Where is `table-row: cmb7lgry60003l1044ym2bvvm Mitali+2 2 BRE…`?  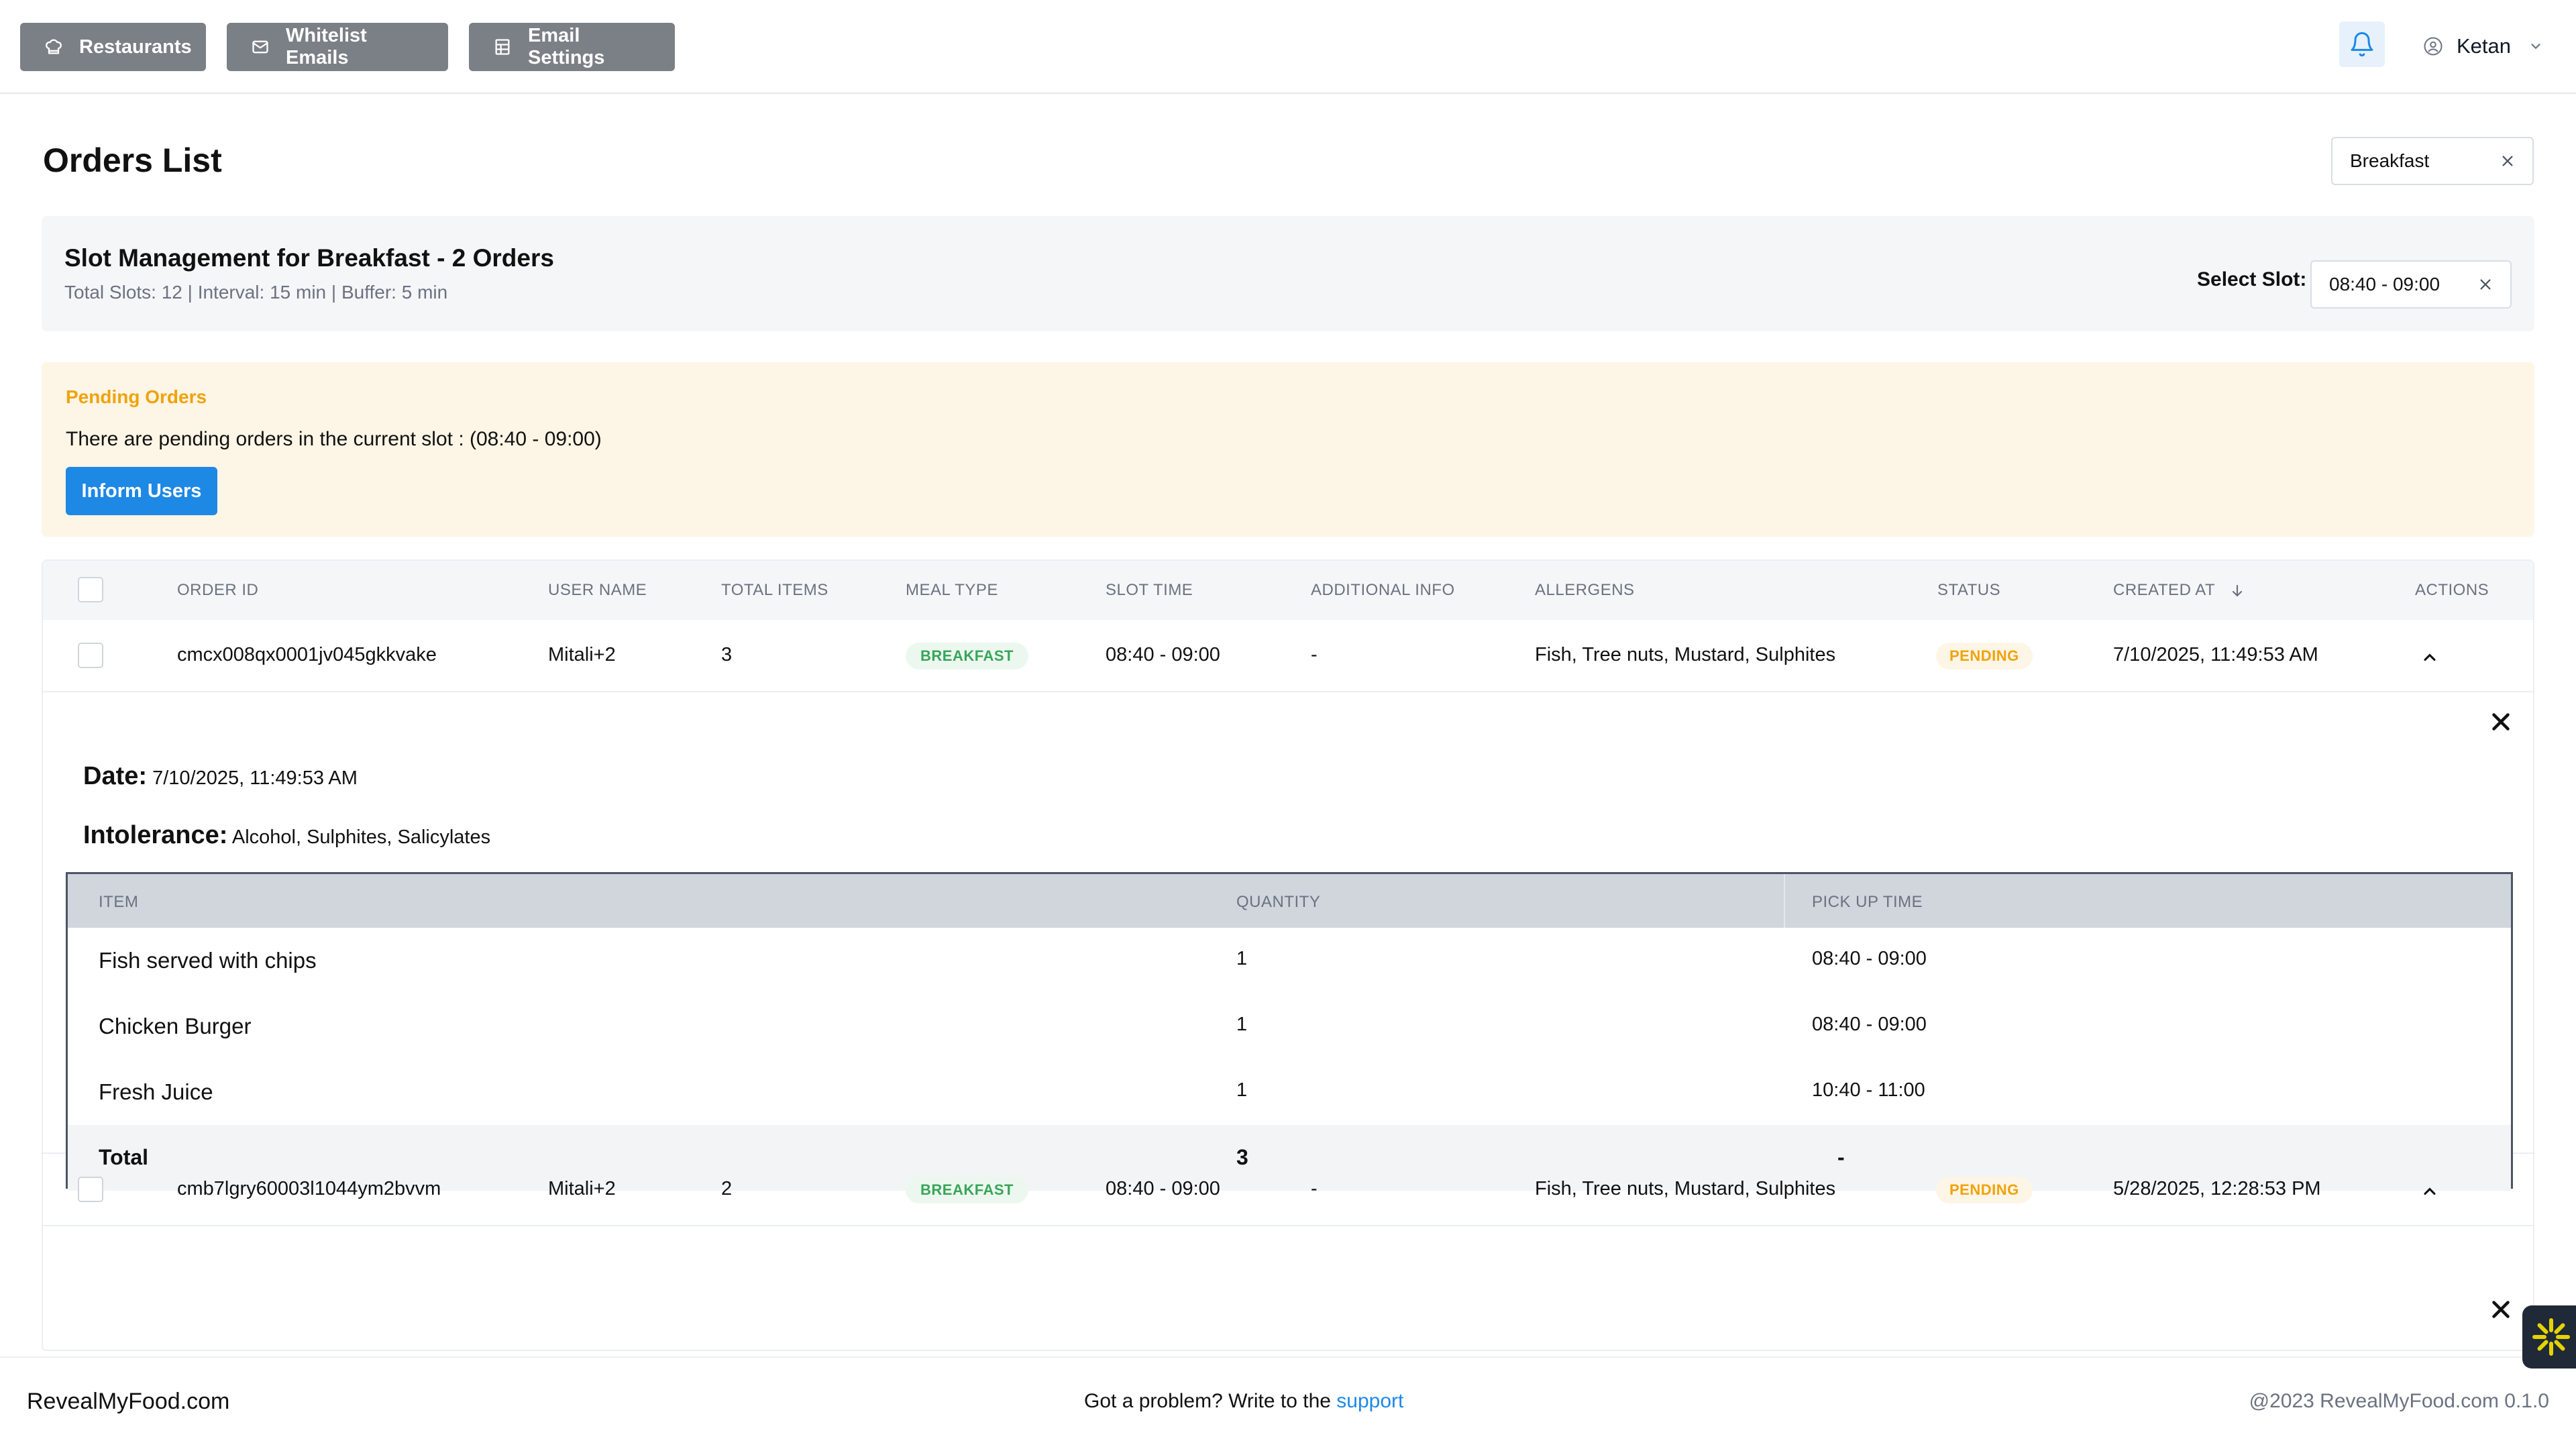
table-row: cmb7lgry60003l1044ym2bvvm Mitali+2 2 BRE… is located at coordinates (1288, 1190).